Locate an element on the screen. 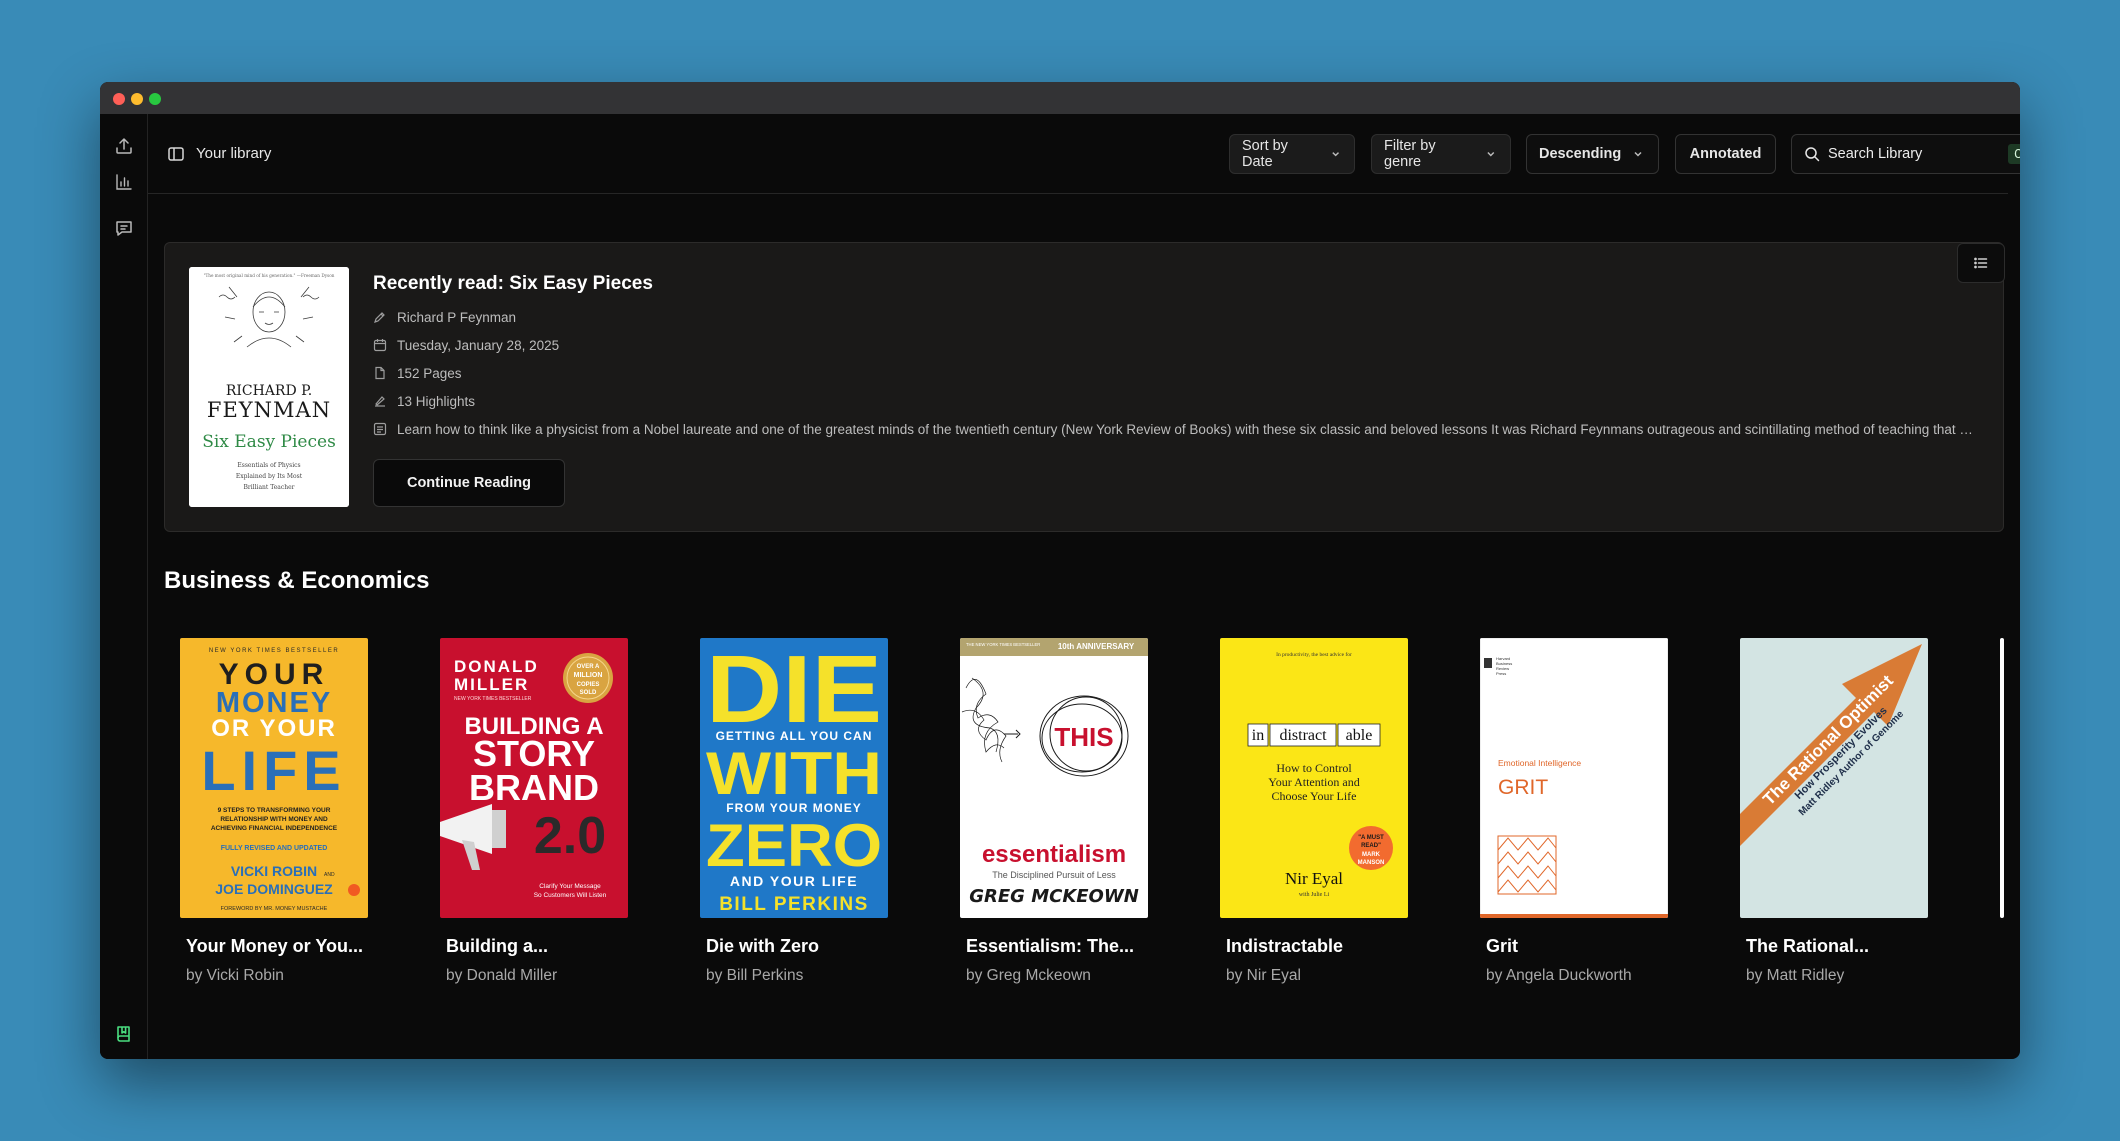 The image size is (2120, 1141). annotated-button: Annotated is located at coordinates (1725, 154).